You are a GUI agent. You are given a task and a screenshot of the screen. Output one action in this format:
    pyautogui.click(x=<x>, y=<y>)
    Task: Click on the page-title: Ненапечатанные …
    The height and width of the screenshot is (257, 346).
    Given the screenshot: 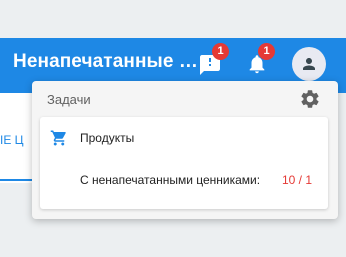 What is the action you would take?
    pyautogui.click(x=105, y=61)
    